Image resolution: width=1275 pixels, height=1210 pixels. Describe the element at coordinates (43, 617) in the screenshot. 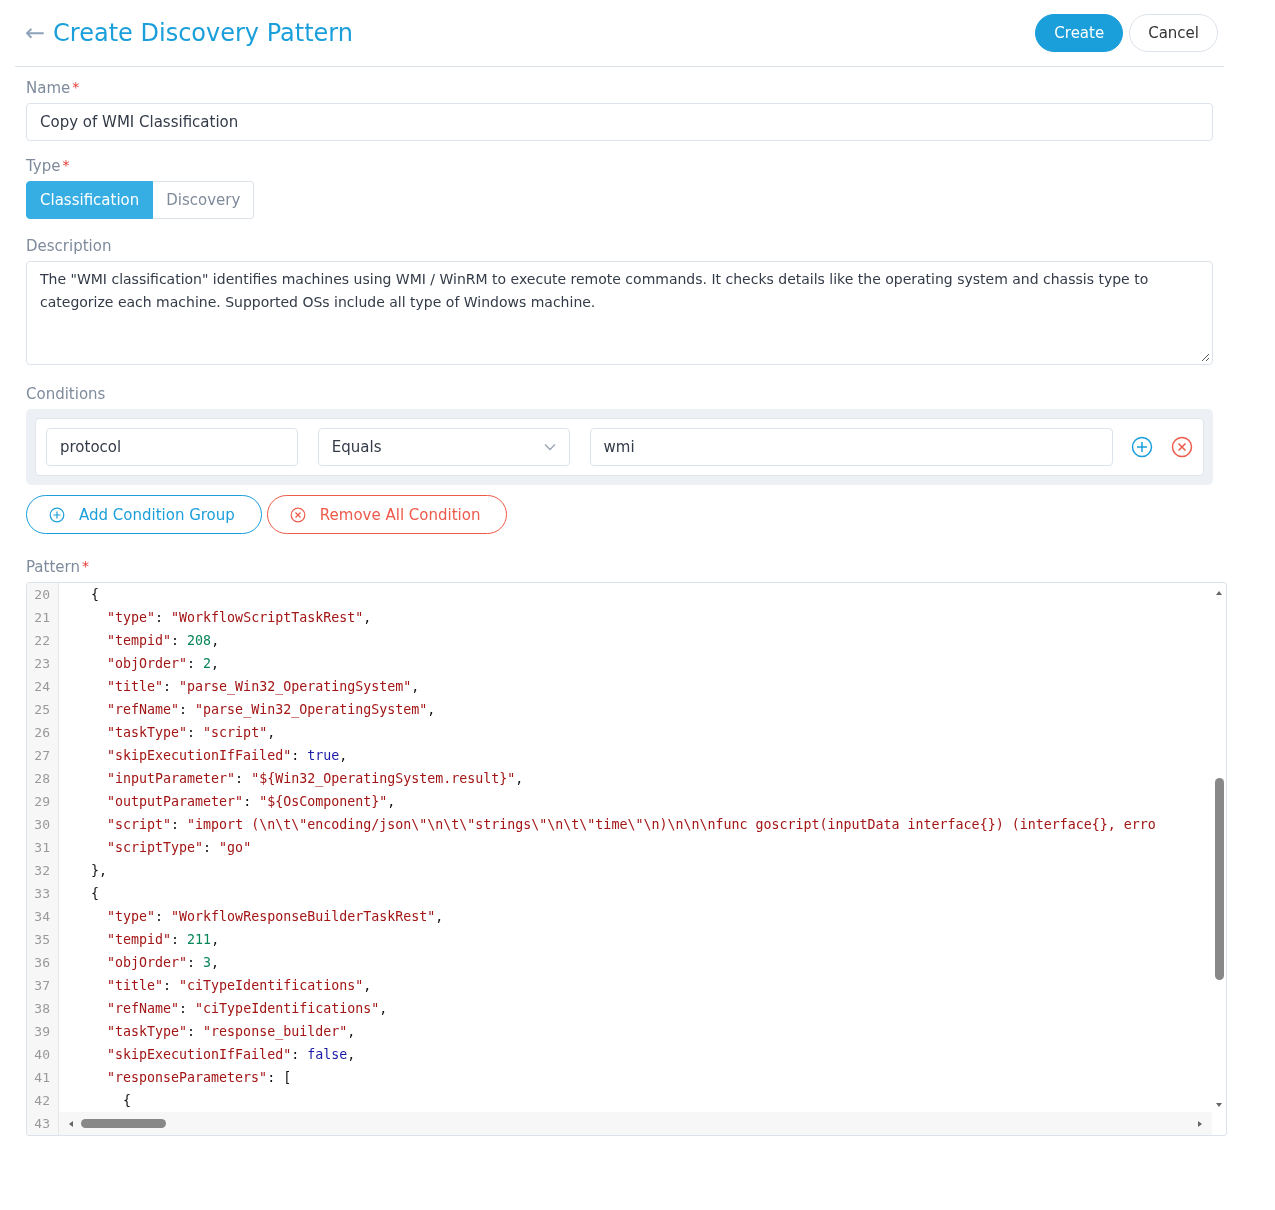

I see `line-number: 21` at that location.